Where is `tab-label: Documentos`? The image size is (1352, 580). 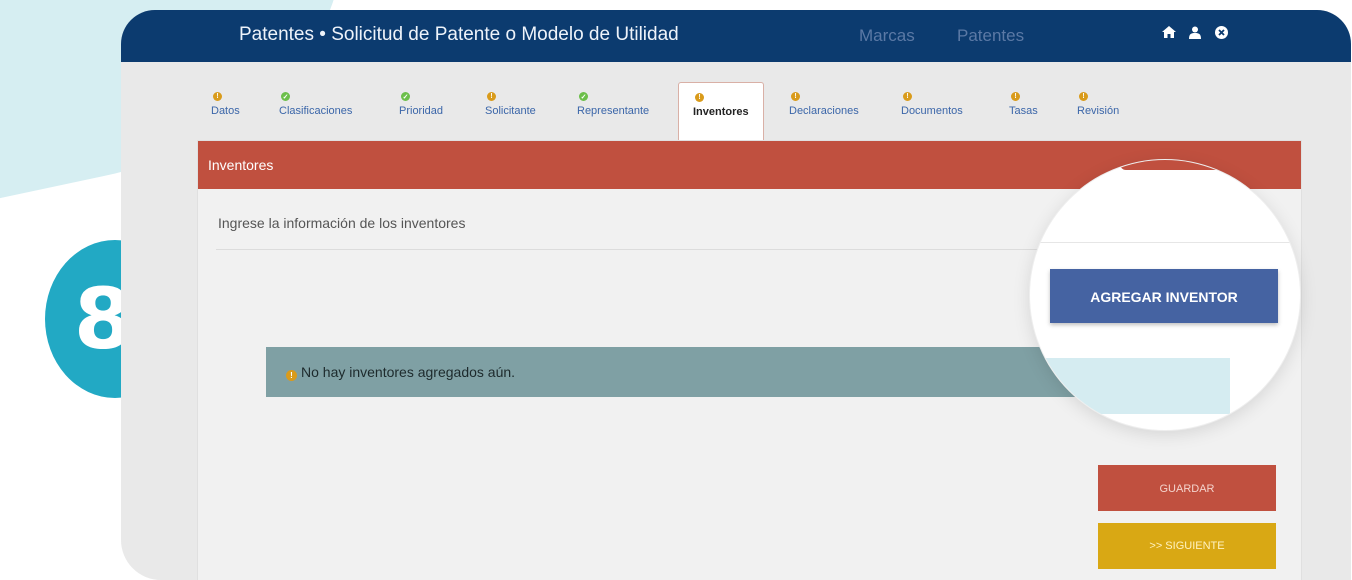
tab-label: Documentos is located at coordinates (932, 111).